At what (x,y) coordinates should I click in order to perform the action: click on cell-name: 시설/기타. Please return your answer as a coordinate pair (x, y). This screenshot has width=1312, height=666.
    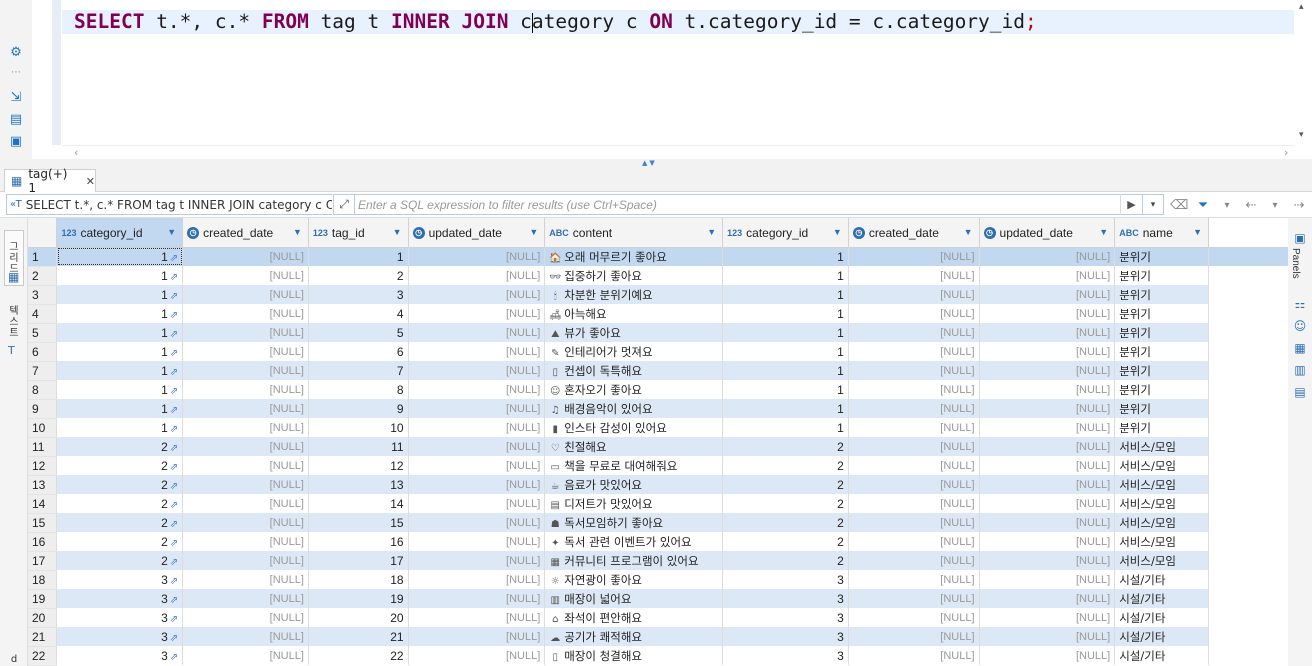
    Looking at the image, I should click on (1161, 598).